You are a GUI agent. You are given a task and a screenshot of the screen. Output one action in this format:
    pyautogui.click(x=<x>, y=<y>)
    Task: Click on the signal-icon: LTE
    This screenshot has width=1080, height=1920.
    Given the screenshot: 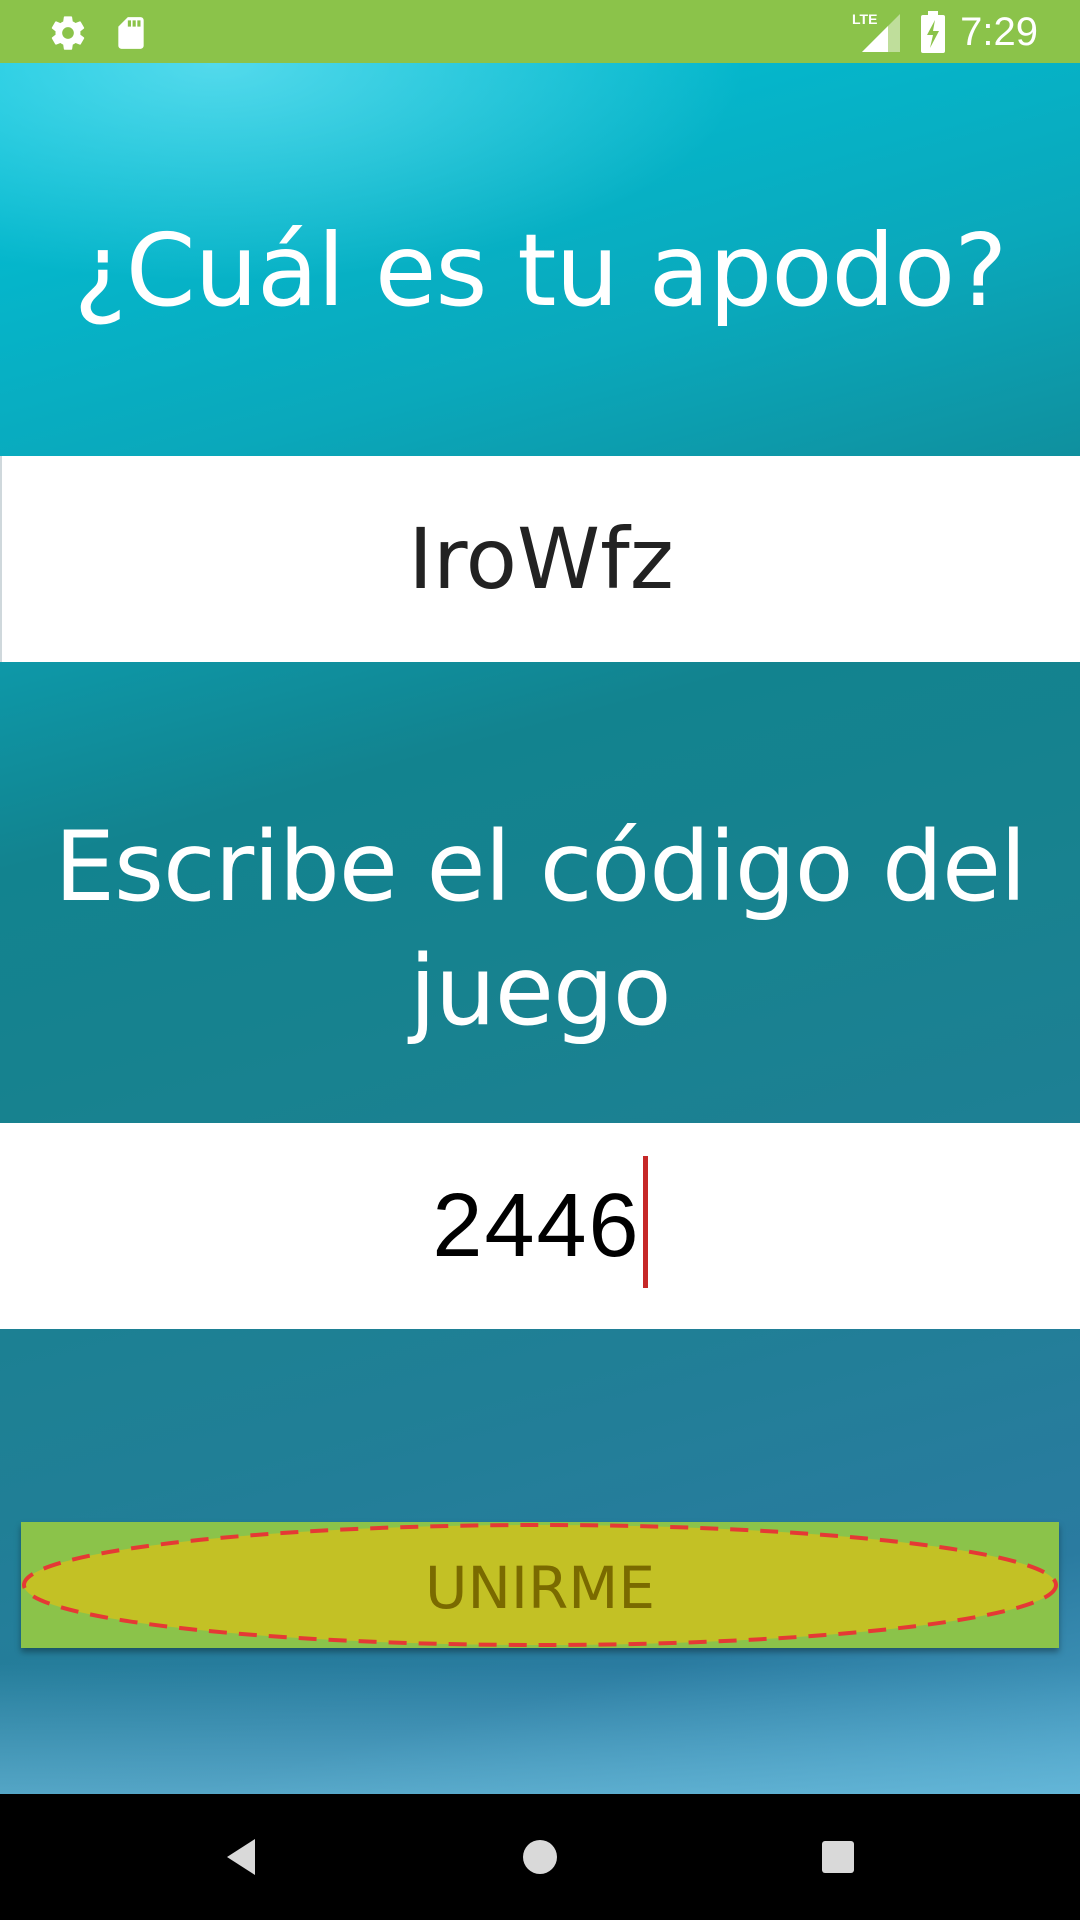 What is the action you would take?
    pyautogui.click(x=876, y=34)
    